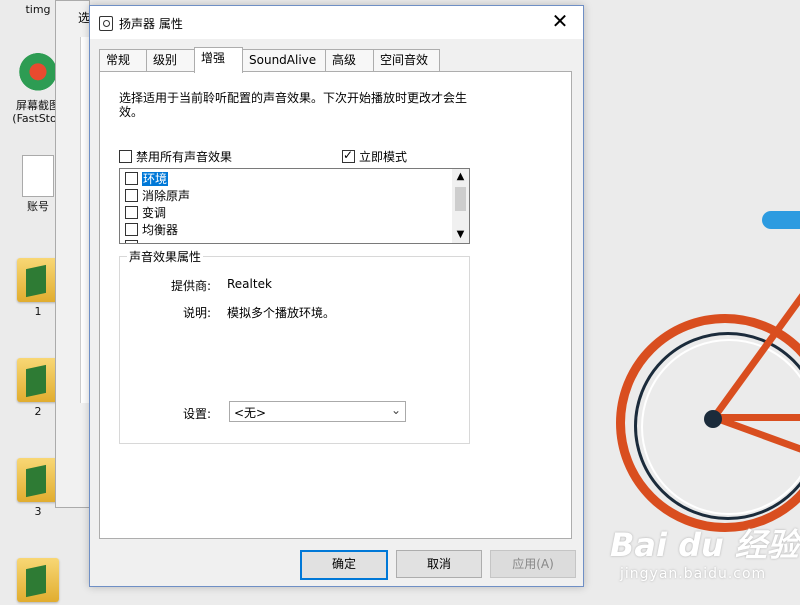  What do you see at coordinates (406, 60) in the screenshot?
I see `tab-spatial-sound: 空间音效` at bounding box center [406, 60].